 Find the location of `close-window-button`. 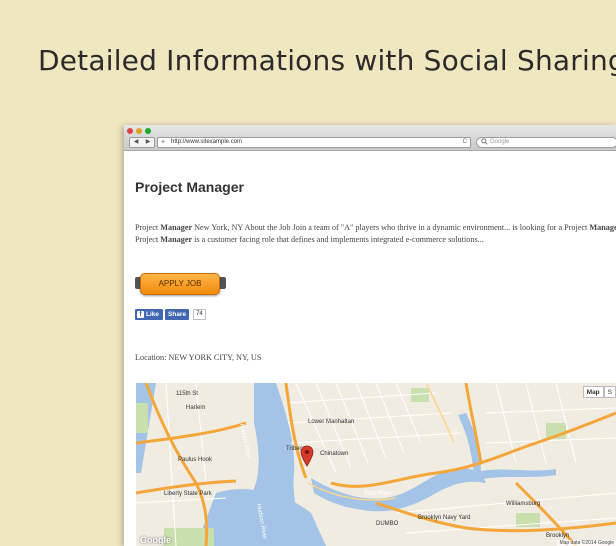

close-window-button is located at coordinates (130, 131).